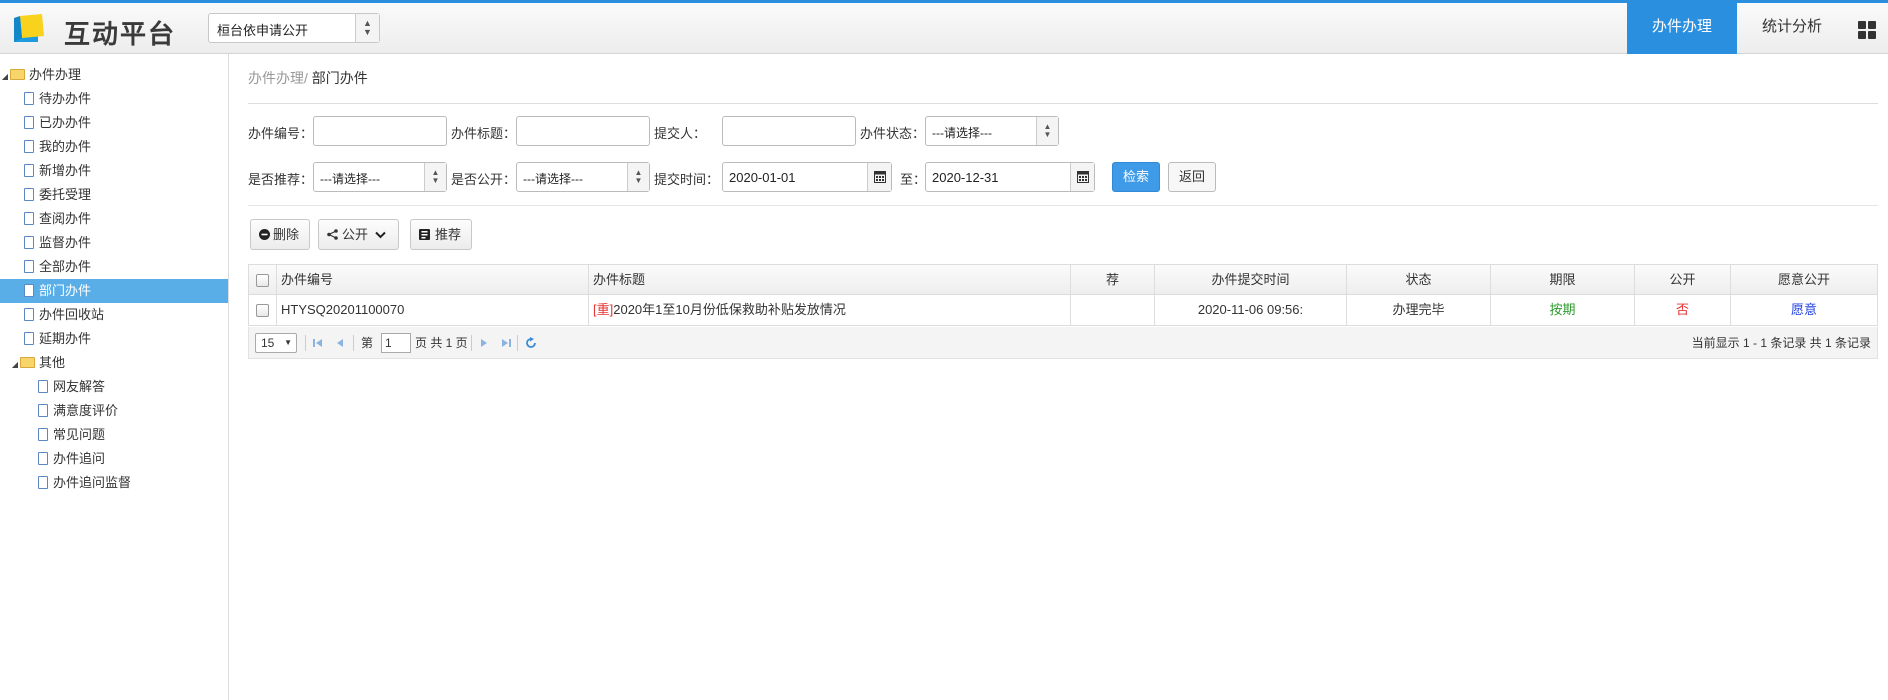 The image size is (1888, 700). Describe the element at coordinates (114, 435) in the screenshot. I see `sidebar-item-faq: 常见问题` at that location.